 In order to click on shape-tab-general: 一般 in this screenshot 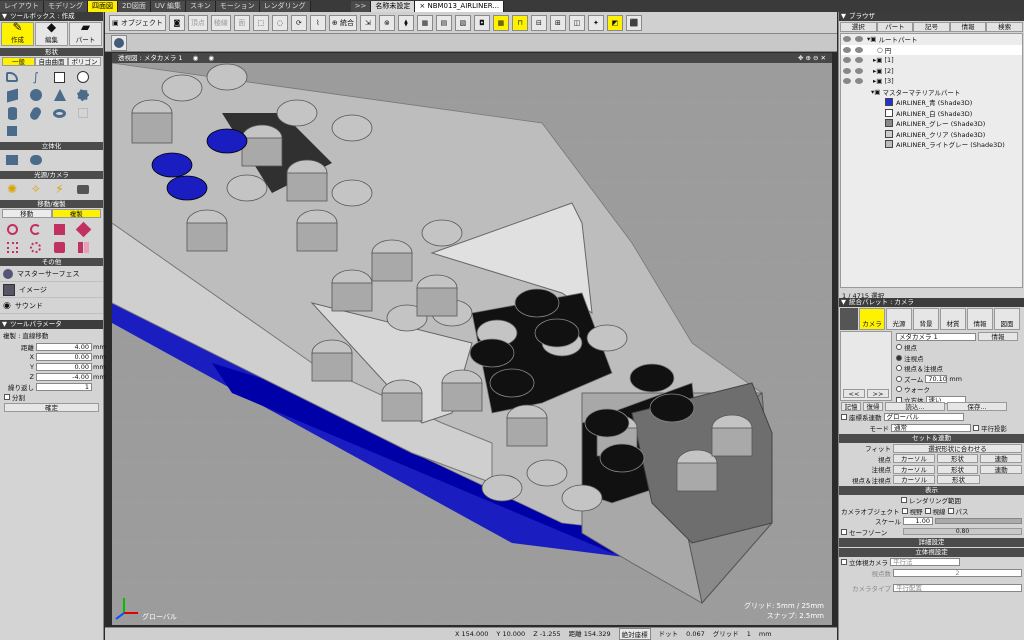, I will do `click(18, 61)`.